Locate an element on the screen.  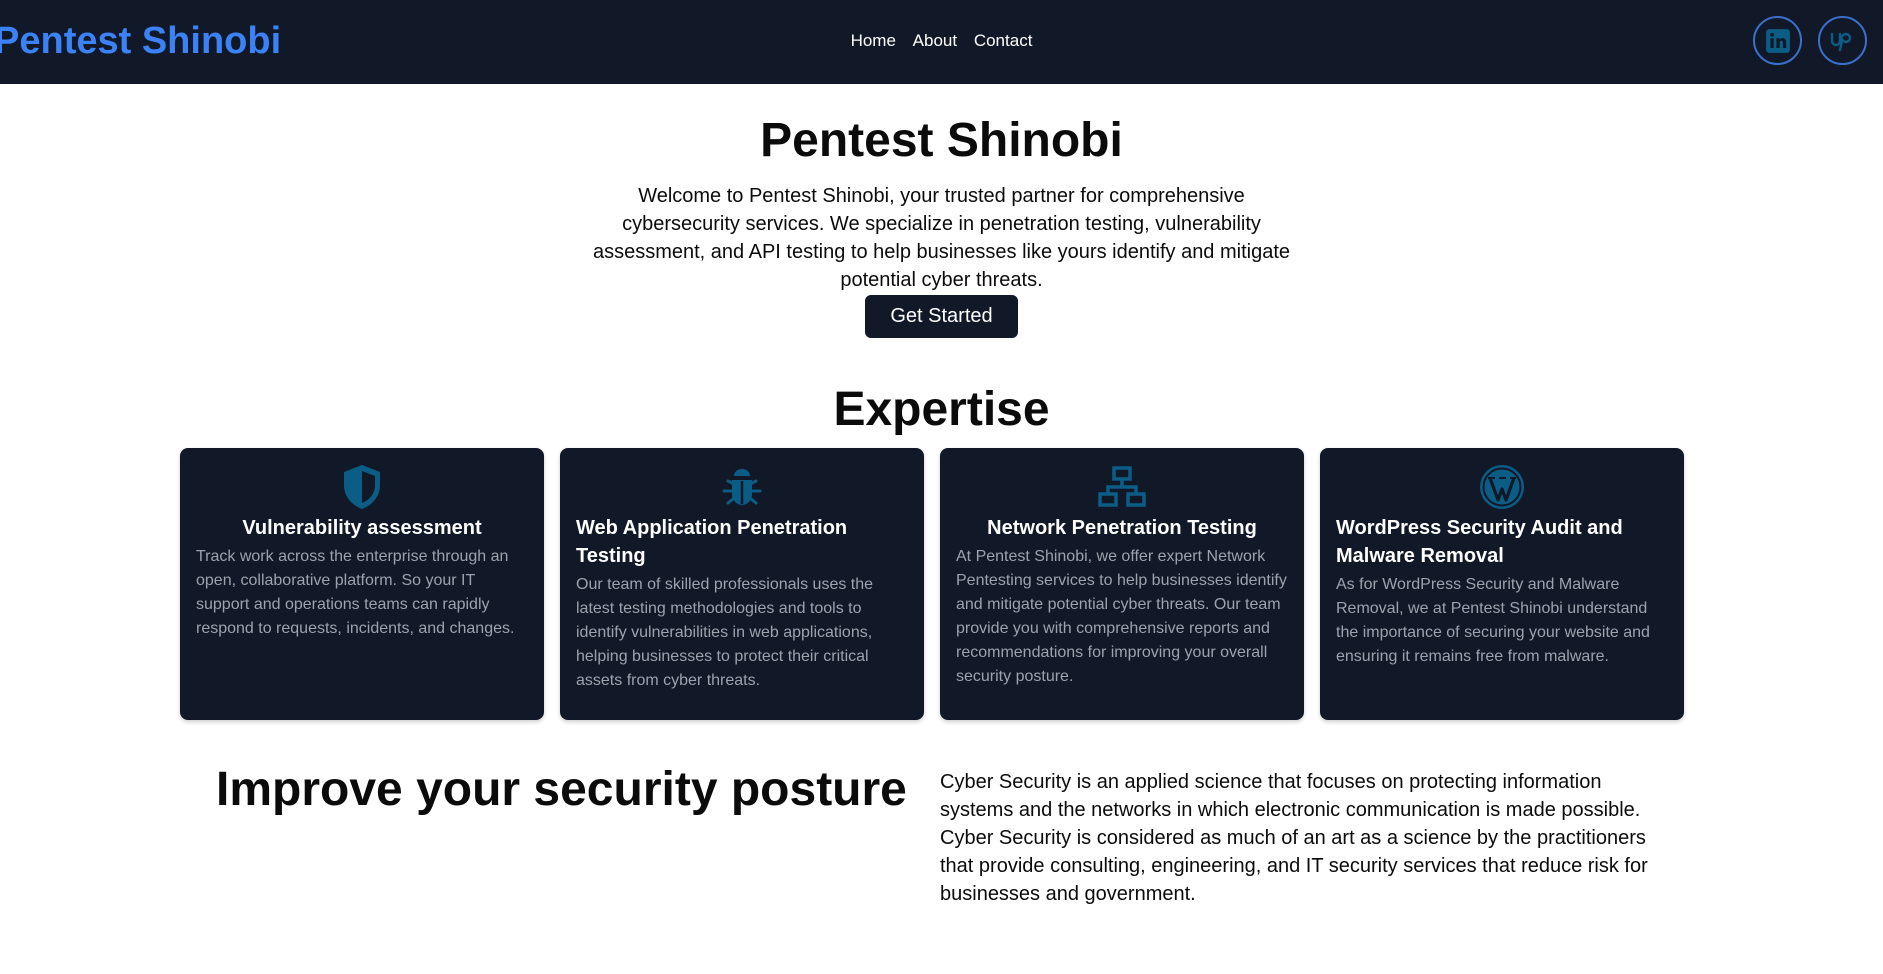
nav-link-contact: Contact is located at coordinates (1003, 40).